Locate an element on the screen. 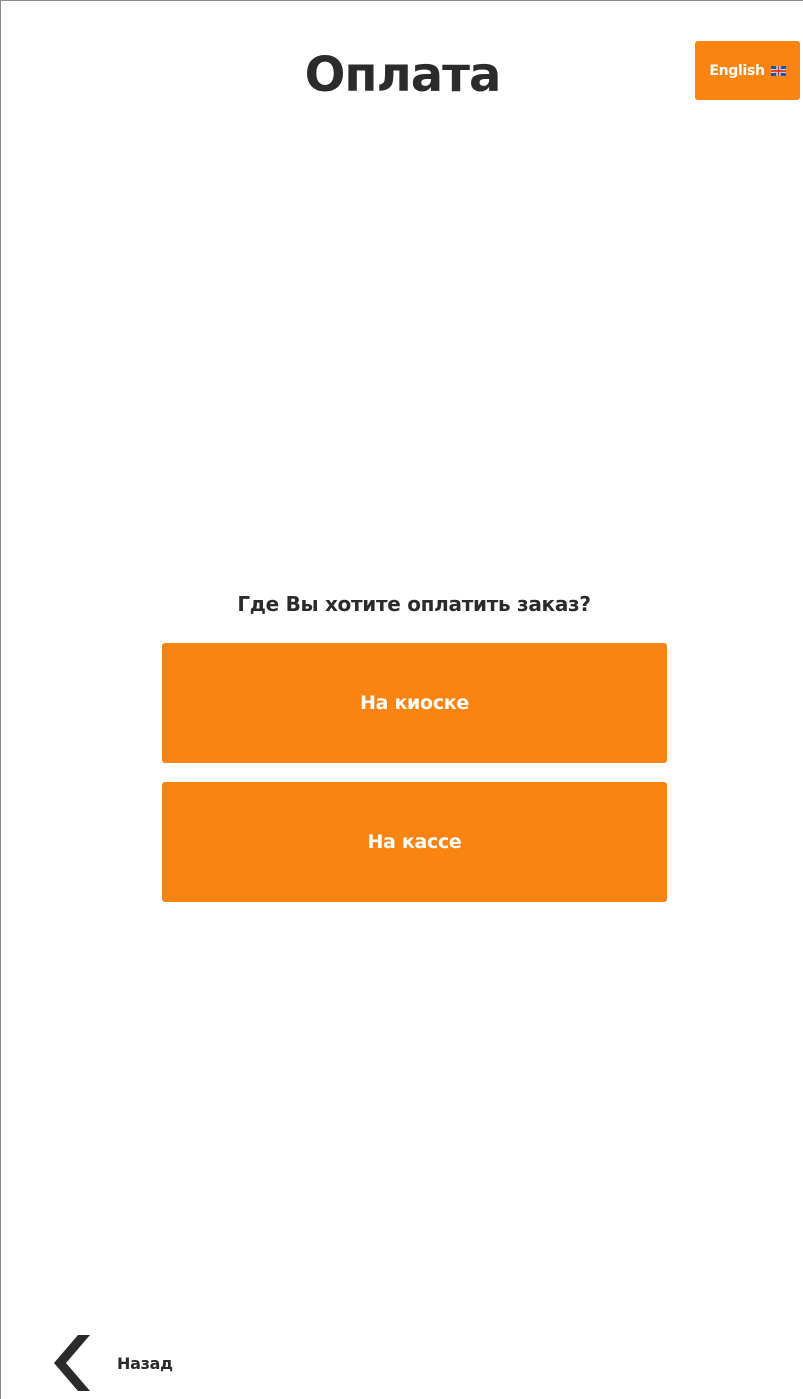 The width and height of the screenshot is (803, 1399). pay-at-kiosk-button: На киоске is located at coordinates (414, 703).